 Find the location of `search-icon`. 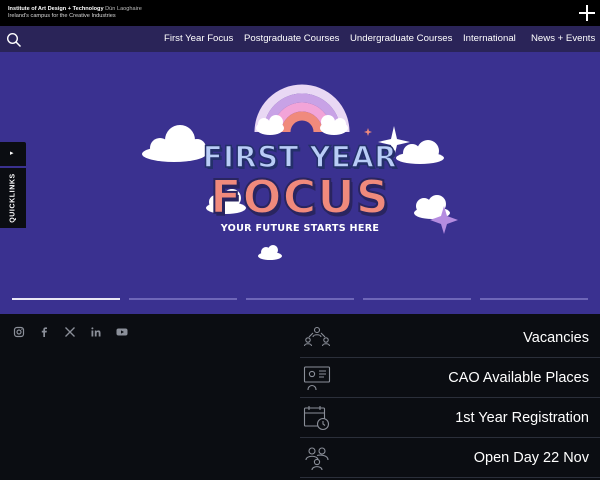

search-icon is located at coordinates (14, 40).